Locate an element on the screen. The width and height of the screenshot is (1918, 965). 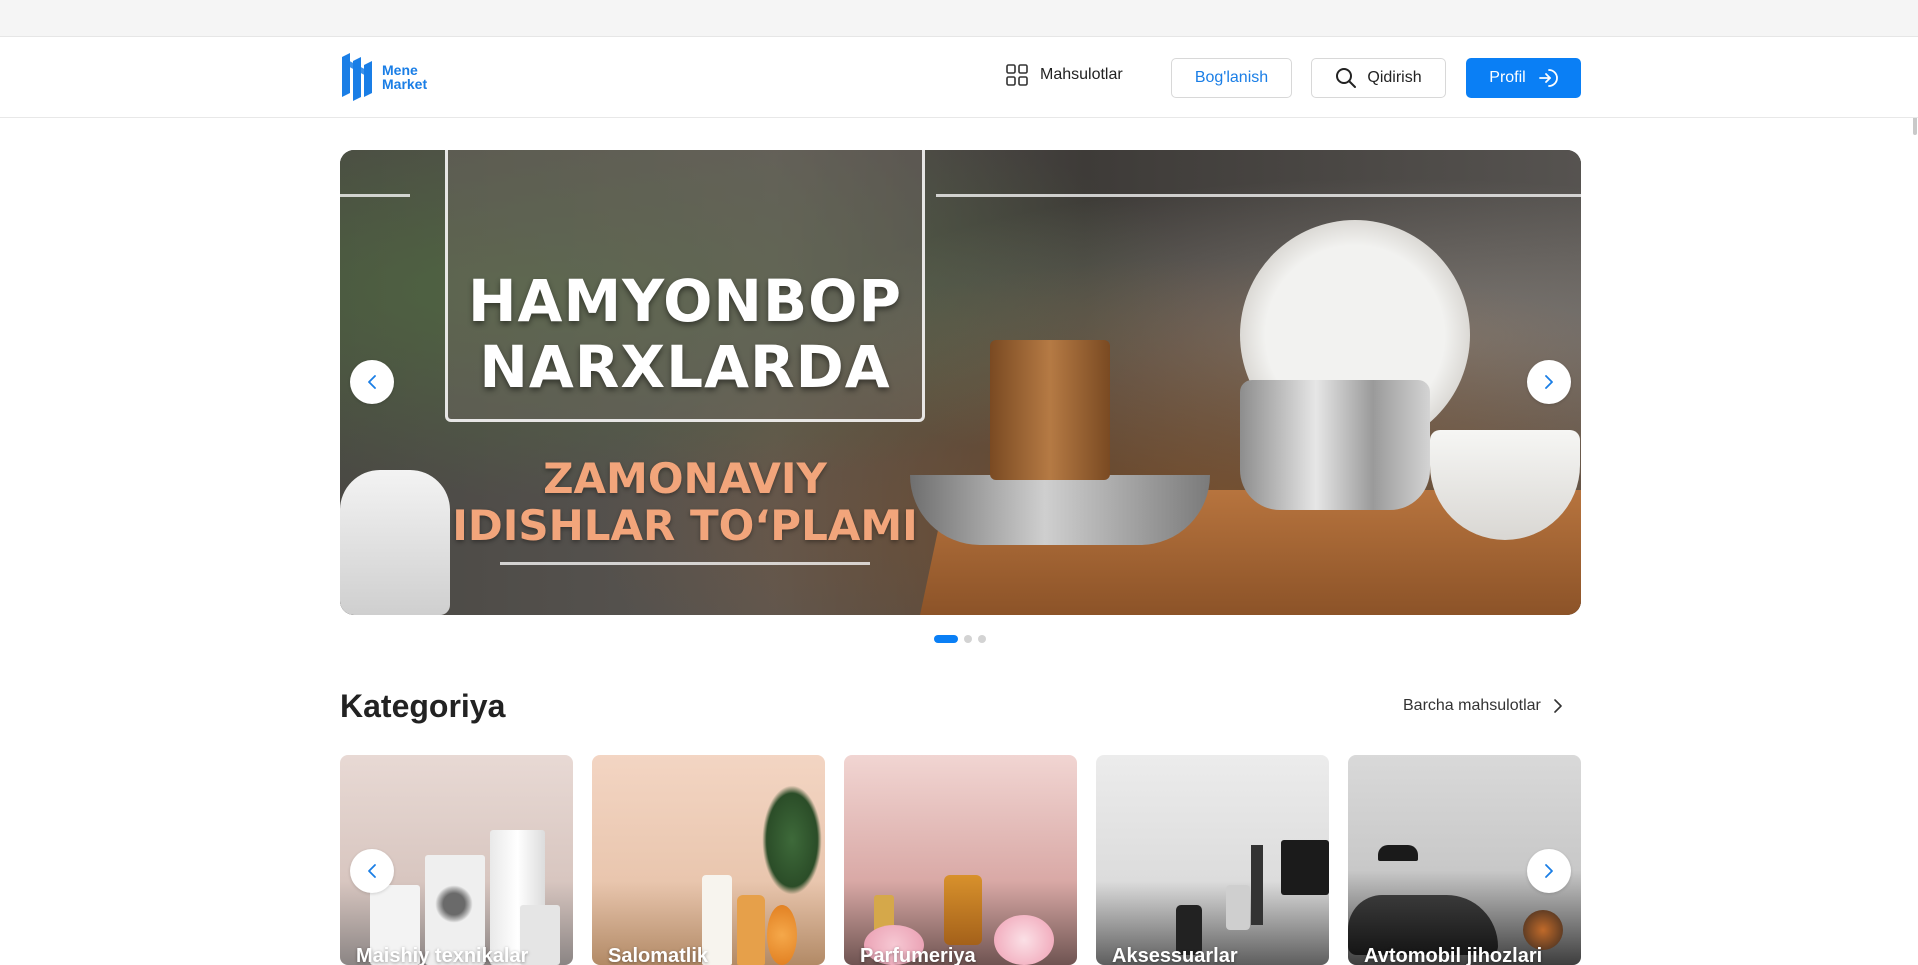
category-next-button is located at coordinates (1549, 871).